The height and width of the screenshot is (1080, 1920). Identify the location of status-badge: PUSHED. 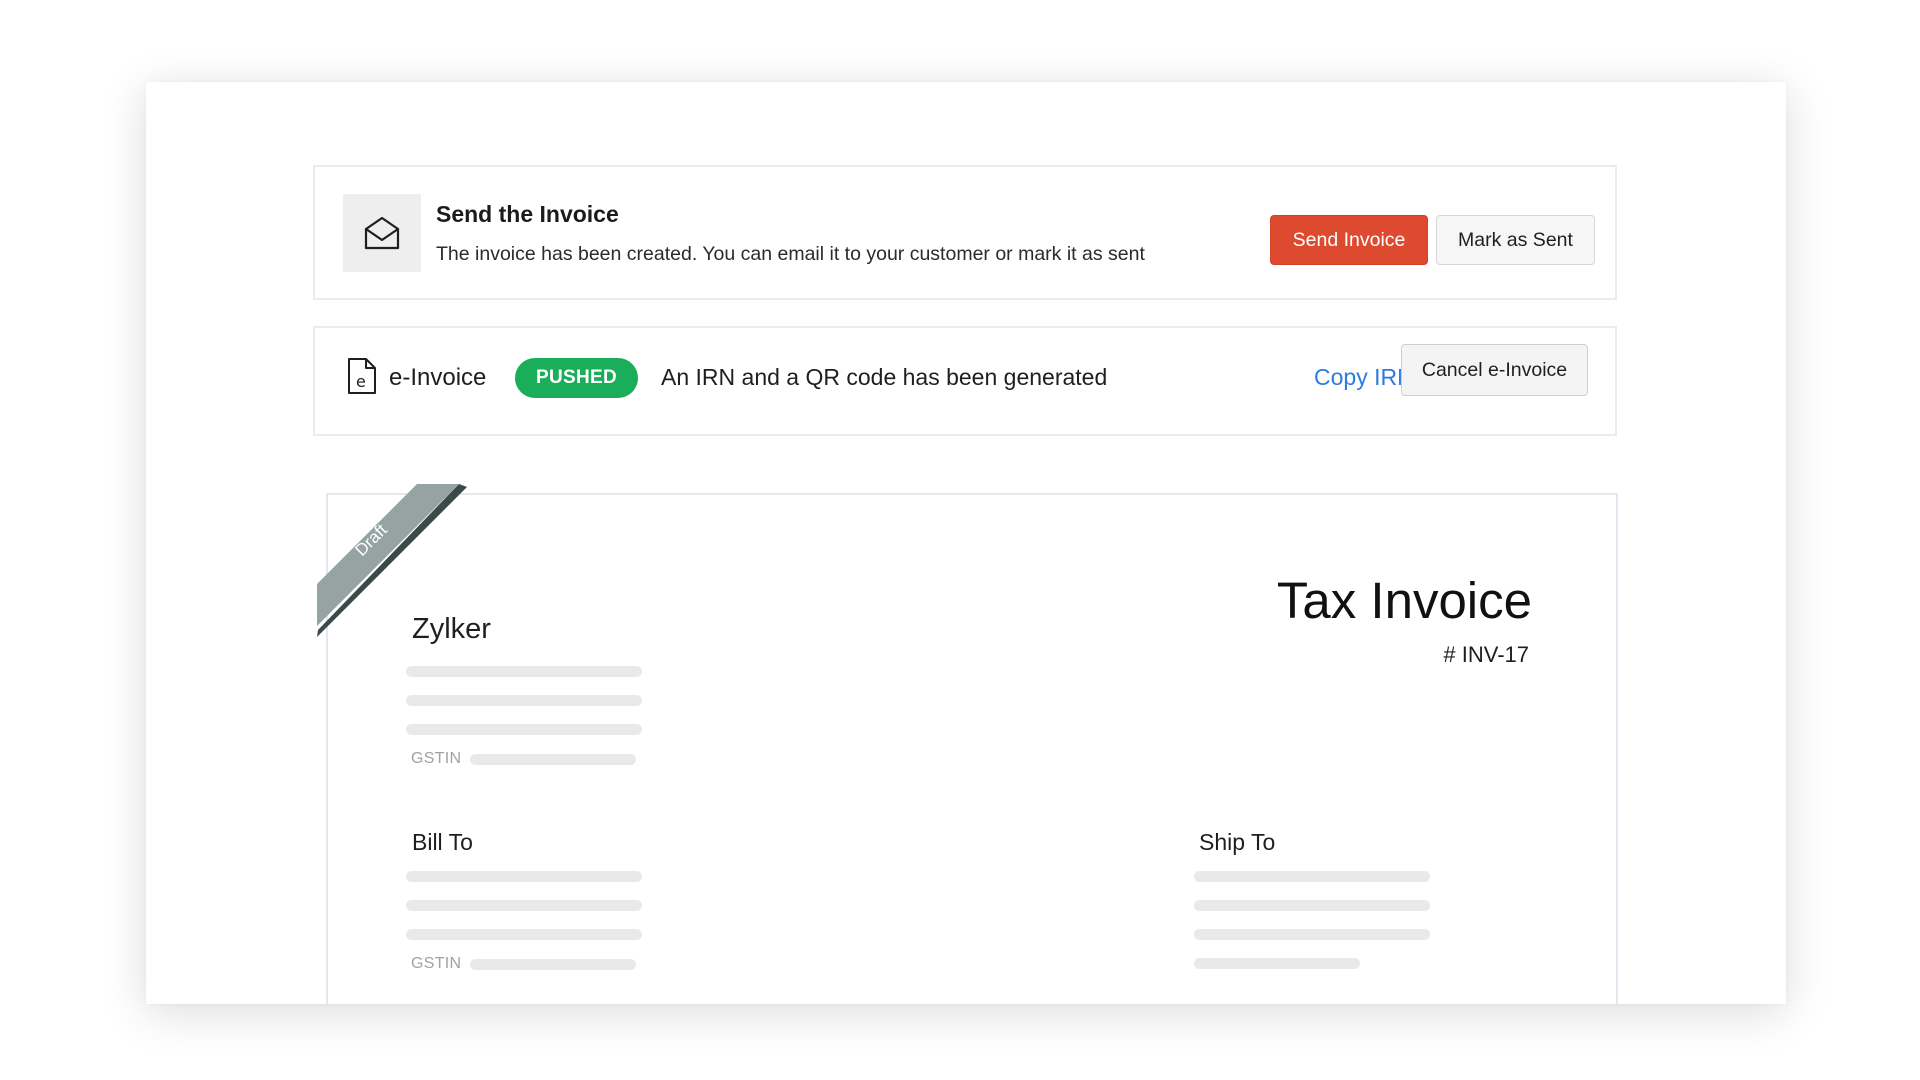
(576, 378).